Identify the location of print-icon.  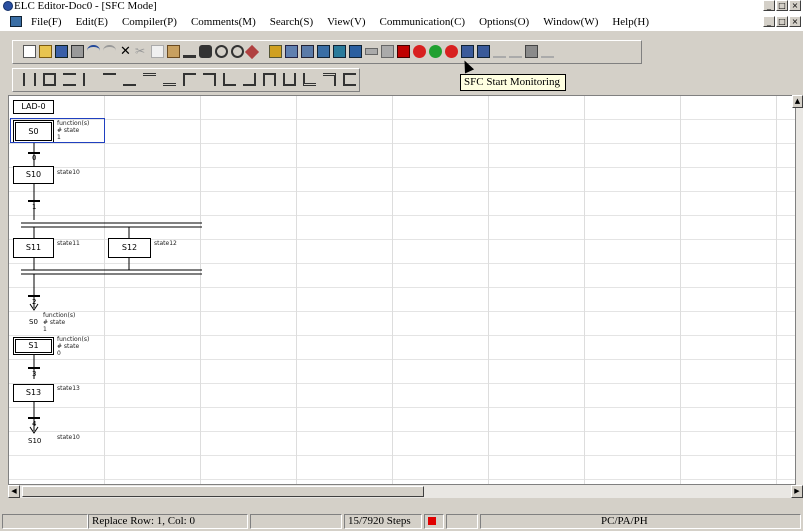
(77, 51).